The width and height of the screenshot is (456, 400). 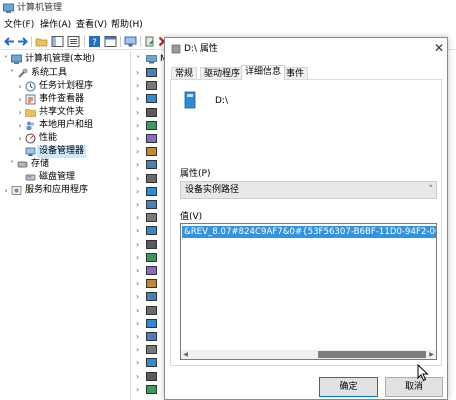 What do you see at coordinates (127, 25) in the screenshot?
I see `menu-help: 帮助(H)` at bounding box center [127, 25].